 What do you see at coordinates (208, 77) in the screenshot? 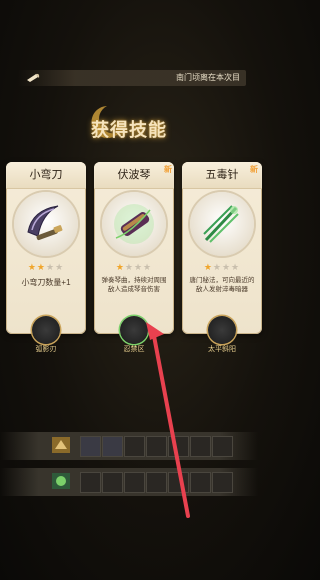
I see `announcement-text: 南门顷离在本次目` at bounding box center [208, 77].